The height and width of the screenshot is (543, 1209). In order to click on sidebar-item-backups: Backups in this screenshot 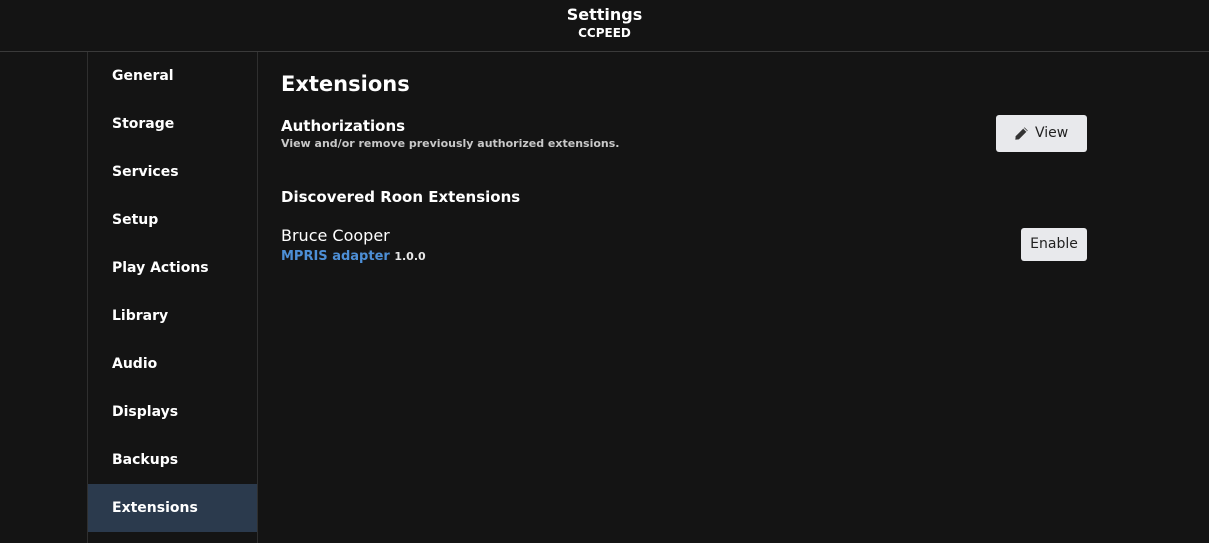, I will do `click(172, 460)`.